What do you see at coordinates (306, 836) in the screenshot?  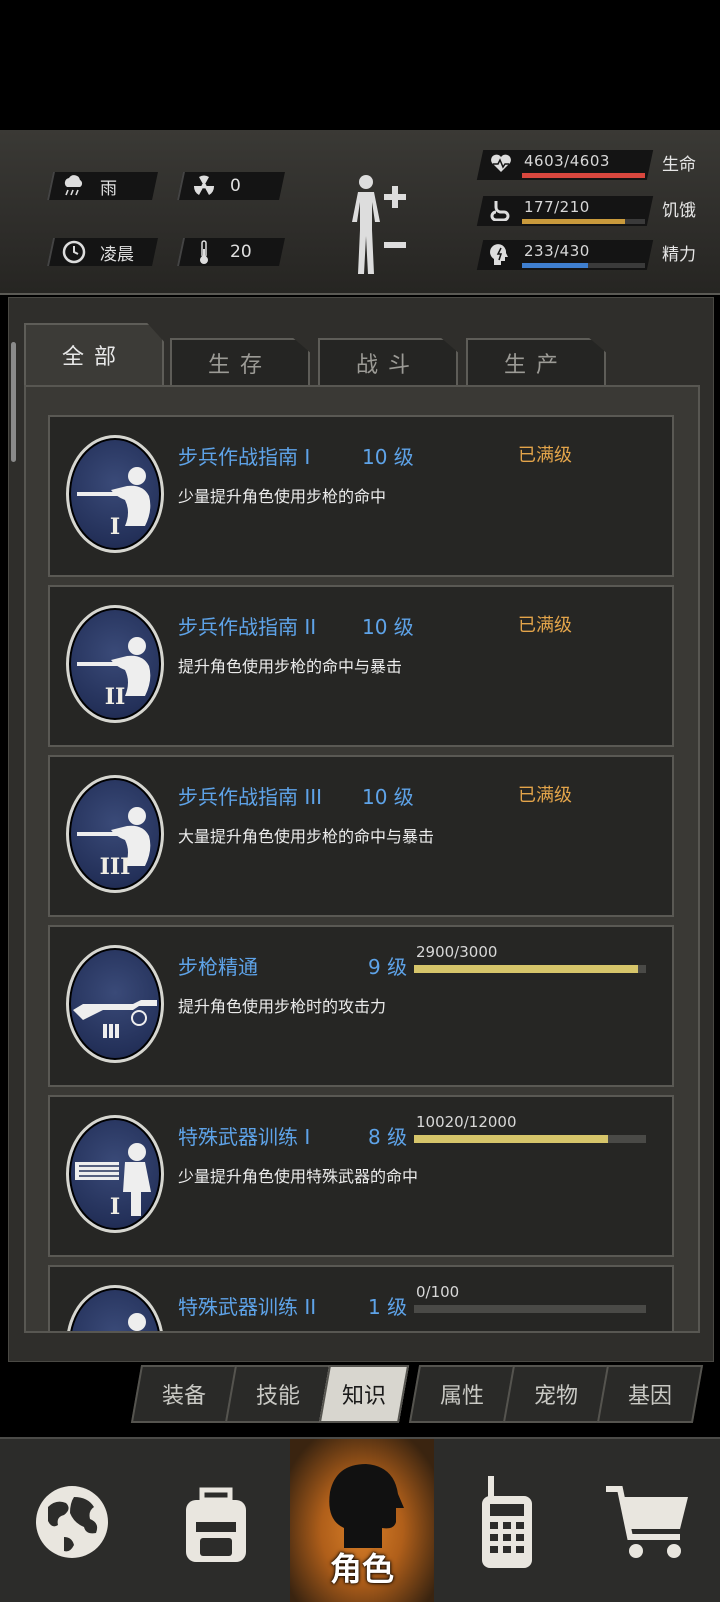 I see `skill-description: 大量提升角色使用步枪的命中与暴击` at bounding box center [306, 836].